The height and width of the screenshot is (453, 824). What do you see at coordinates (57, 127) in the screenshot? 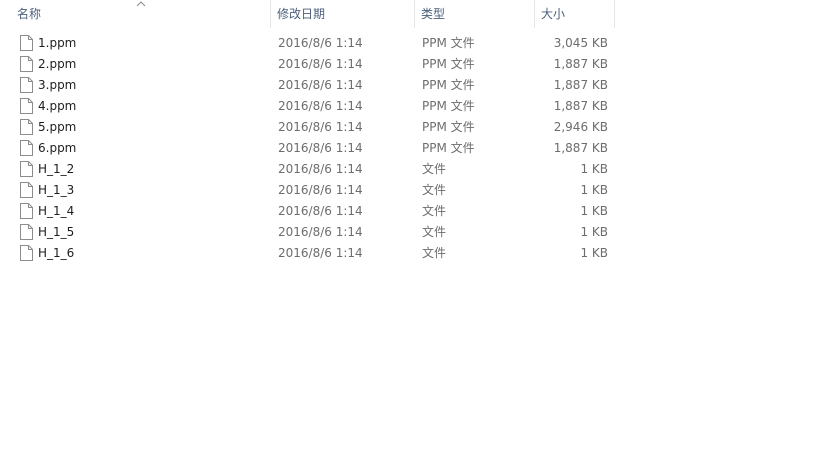
I see `file-name: 5.ppm` at bounding box center [57, 127].